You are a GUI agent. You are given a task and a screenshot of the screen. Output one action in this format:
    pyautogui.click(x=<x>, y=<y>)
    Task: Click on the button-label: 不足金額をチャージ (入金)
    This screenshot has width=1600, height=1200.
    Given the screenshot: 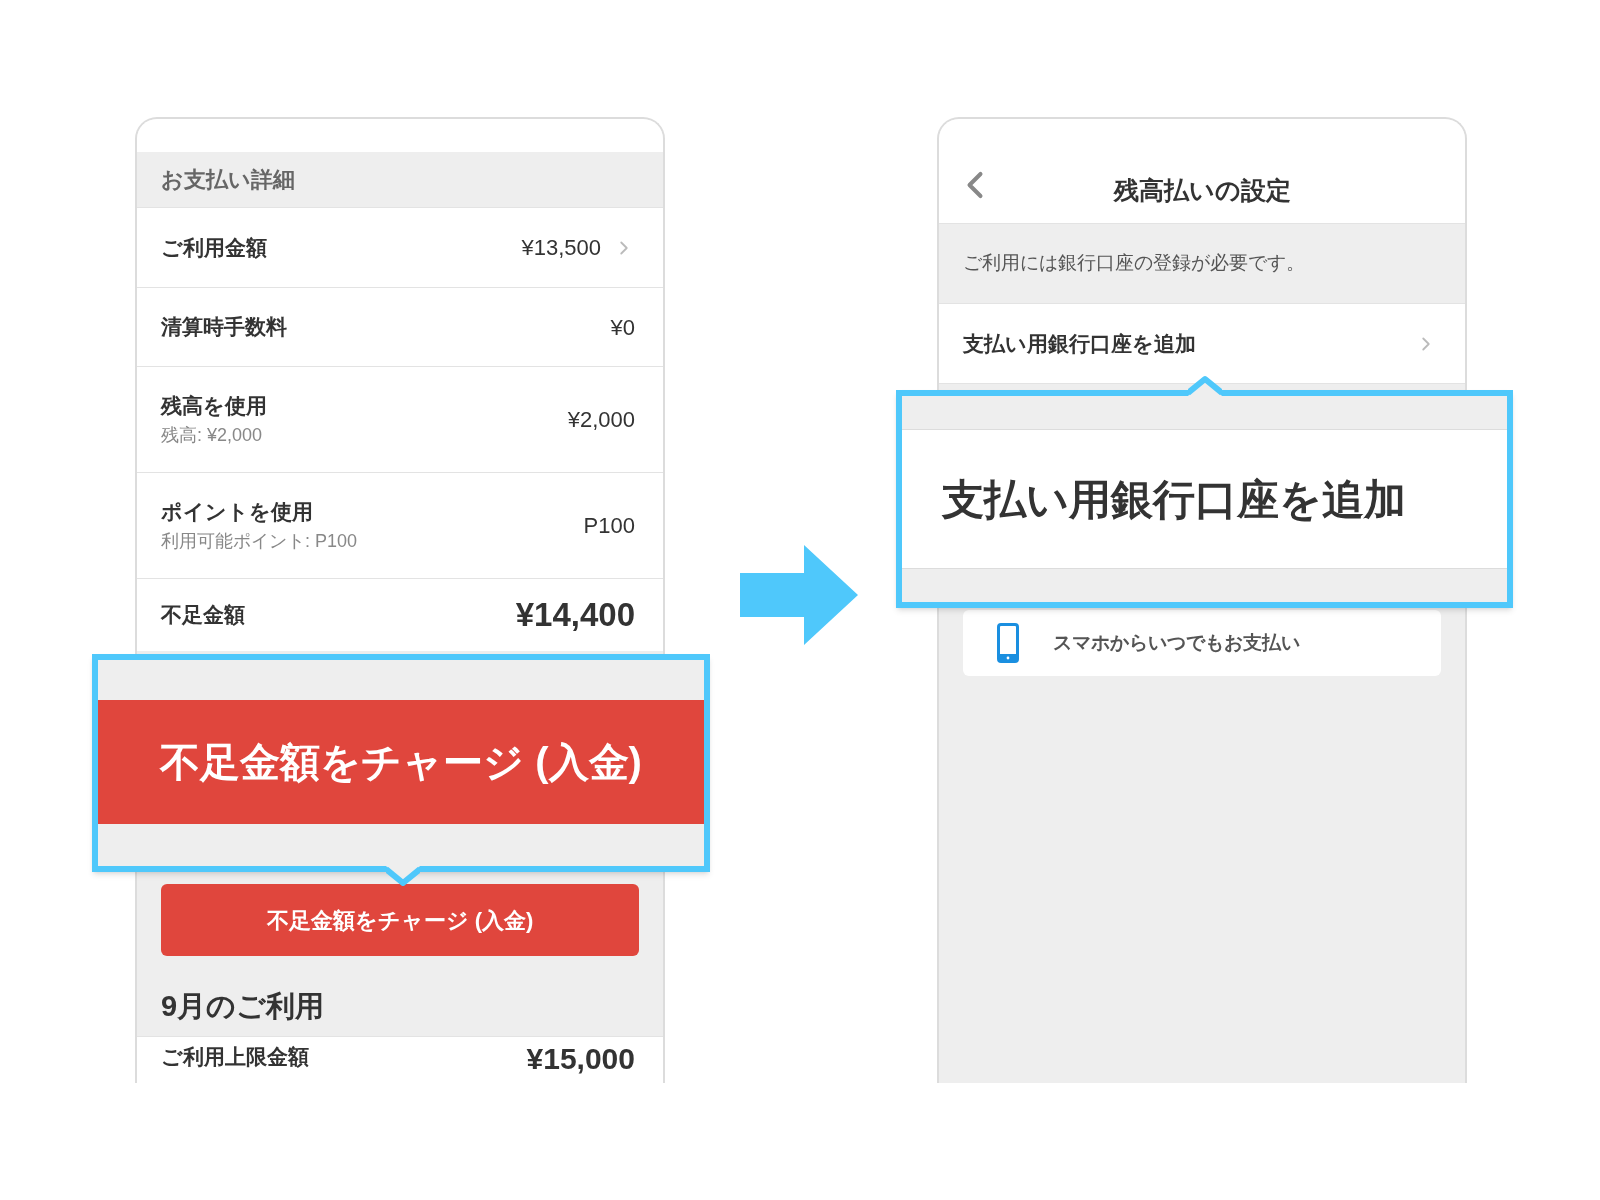 What is the action you would take?
    pyautogui.click(x=401, y=762)
    